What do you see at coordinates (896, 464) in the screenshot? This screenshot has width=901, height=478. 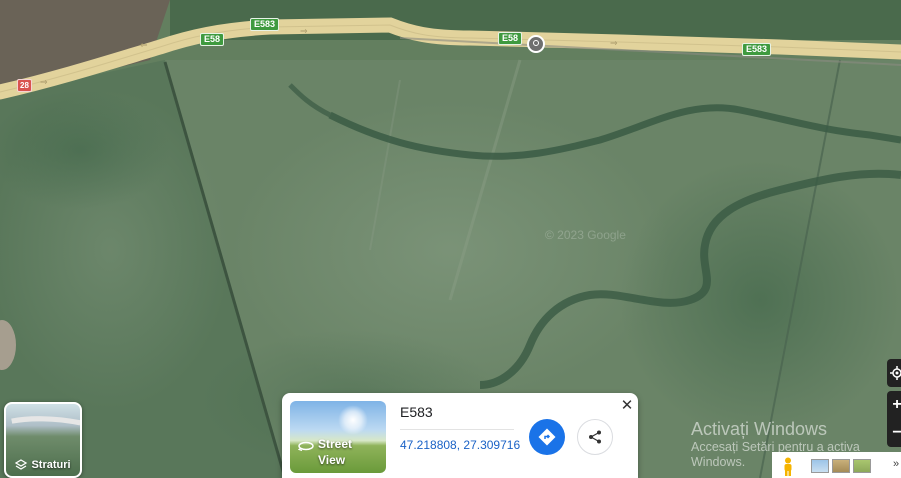 I see `expand-chevron-icon: »` at bounding box center [896, 464].